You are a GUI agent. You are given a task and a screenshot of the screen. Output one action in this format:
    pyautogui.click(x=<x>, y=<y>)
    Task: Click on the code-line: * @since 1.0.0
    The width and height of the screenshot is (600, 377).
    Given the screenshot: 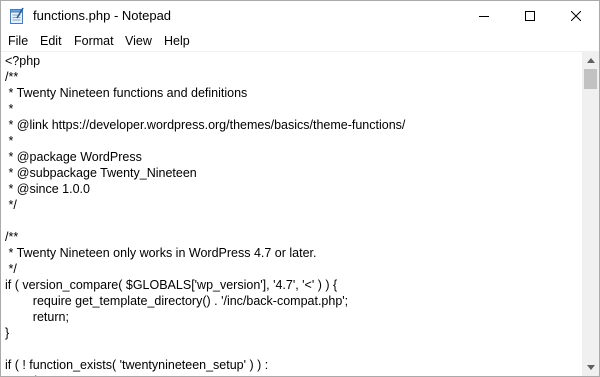 What is the action you would take?
    pyautogui.click(x=47, y=189)
    